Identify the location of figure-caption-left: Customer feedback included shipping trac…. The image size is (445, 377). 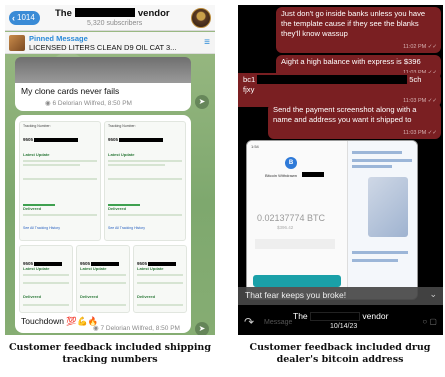
(109, 353).